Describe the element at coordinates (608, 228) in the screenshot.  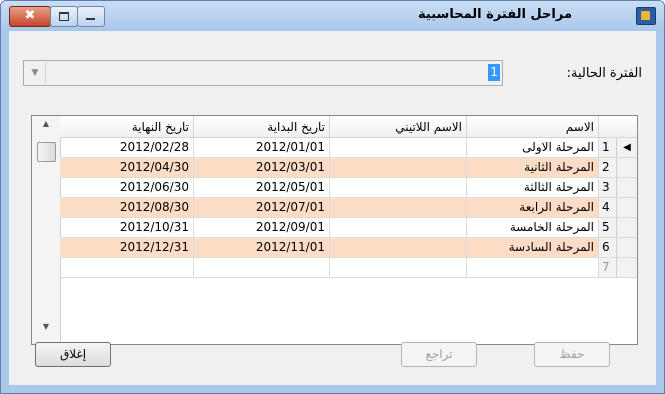
I see `row-number-cell: 5` at that location.